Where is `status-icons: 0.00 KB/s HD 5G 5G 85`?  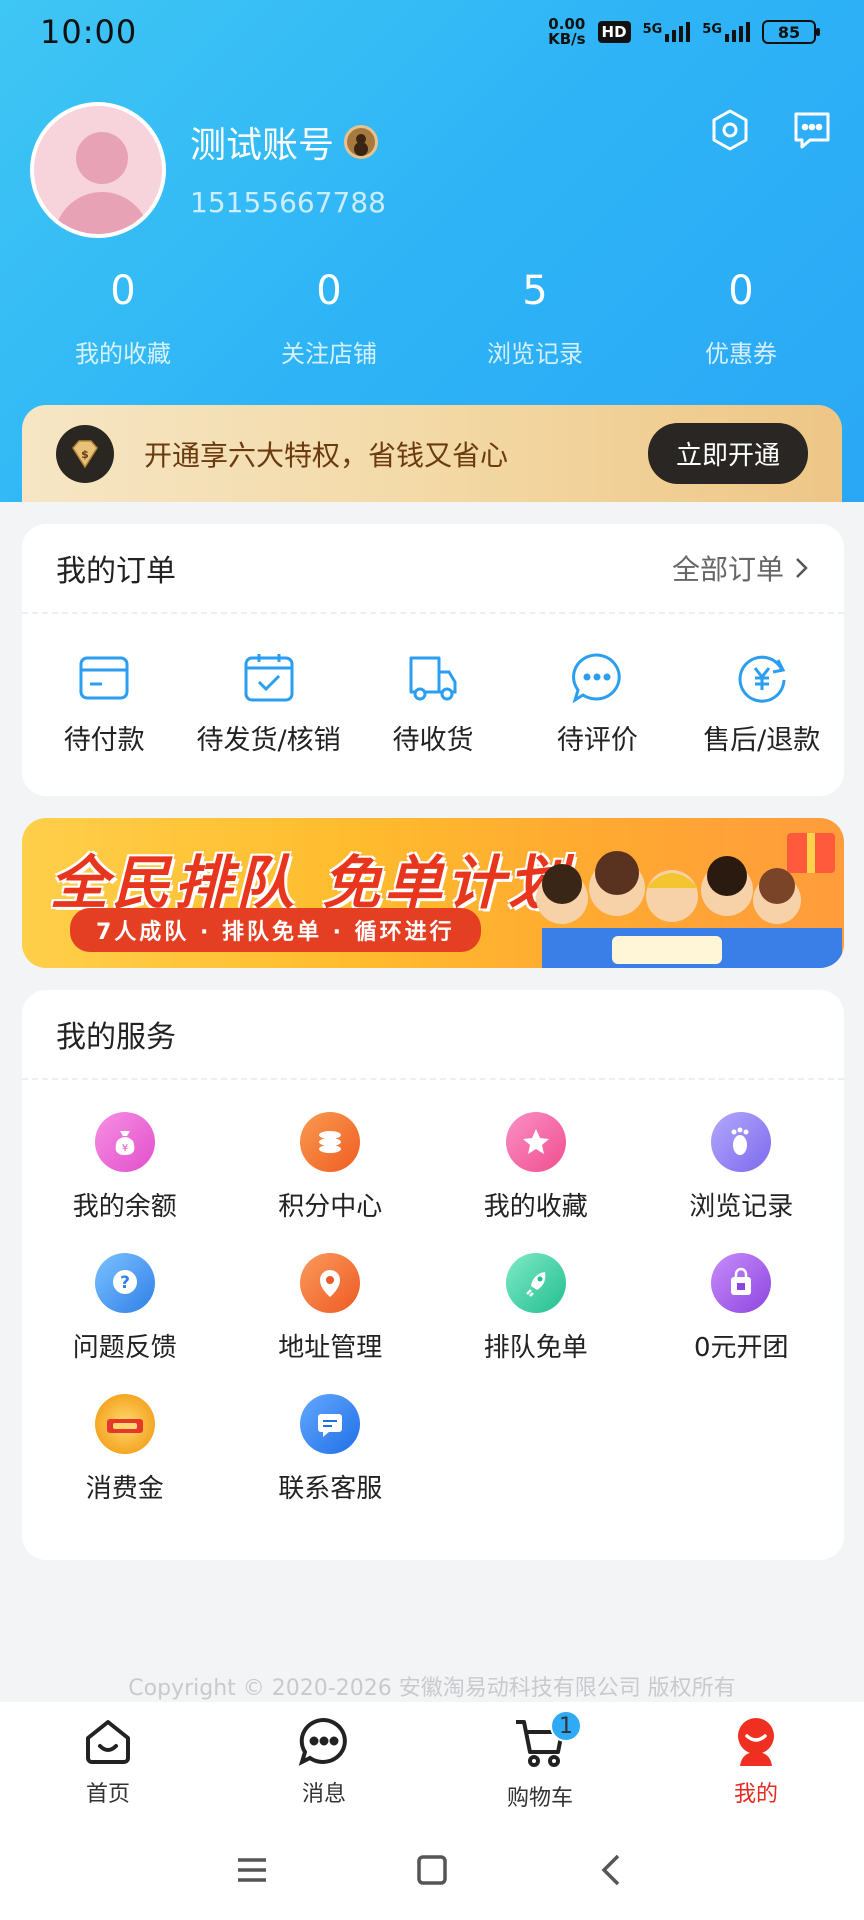
status-icons: 0.00 KB/s HD 5G 5G 85 is located at coordinates (684, 31).